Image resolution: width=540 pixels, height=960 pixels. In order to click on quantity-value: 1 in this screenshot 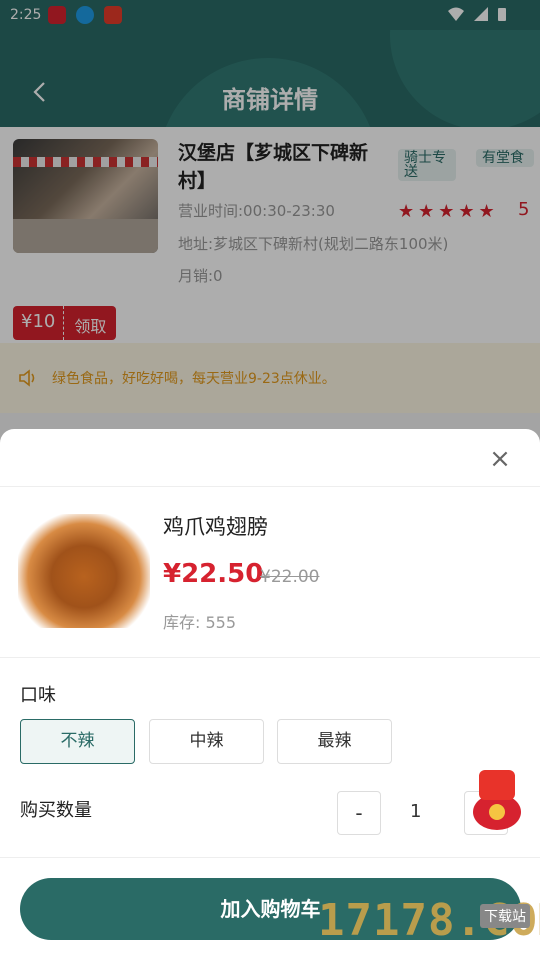, I will do `click(416, 811)`.